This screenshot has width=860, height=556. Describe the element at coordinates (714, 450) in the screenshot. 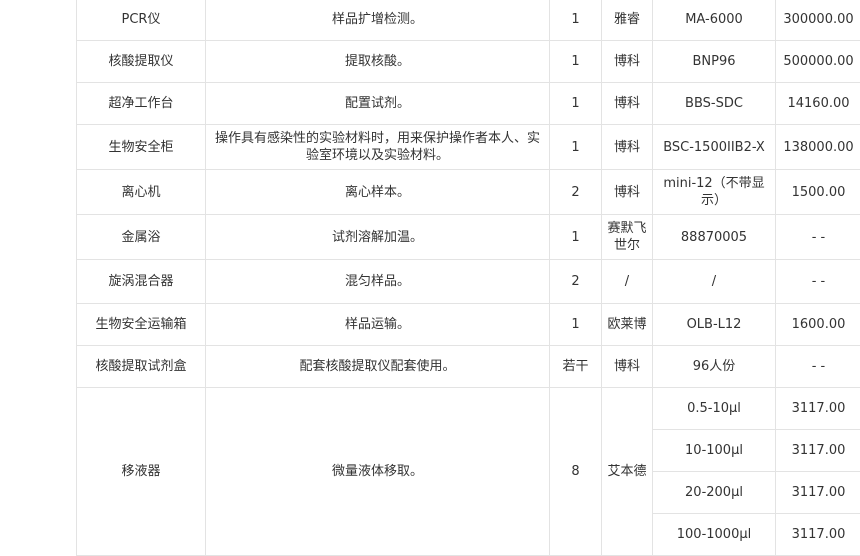

I see `device-model: 10-100μl` at that location.